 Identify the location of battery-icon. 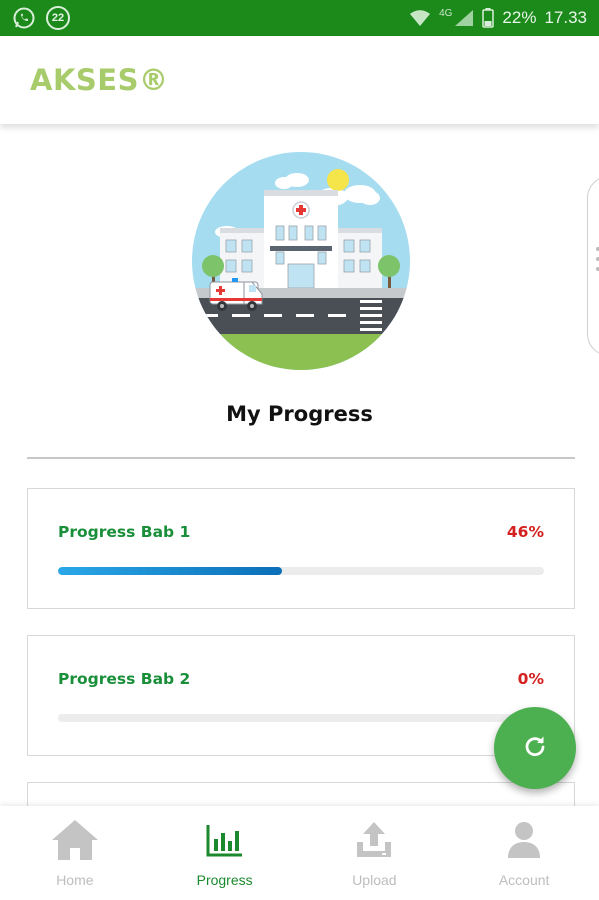
(488, 18).